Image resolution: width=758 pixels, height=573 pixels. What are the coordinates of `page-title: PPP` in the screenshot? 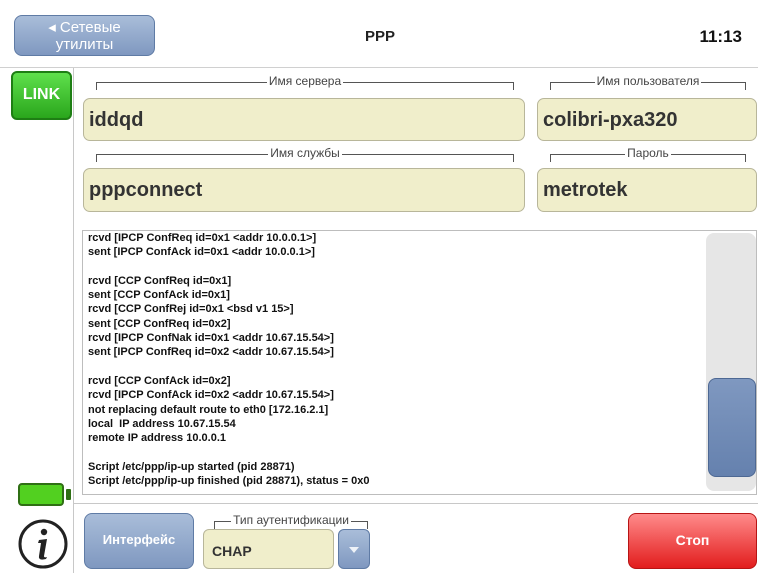 It's located at (379, 36).